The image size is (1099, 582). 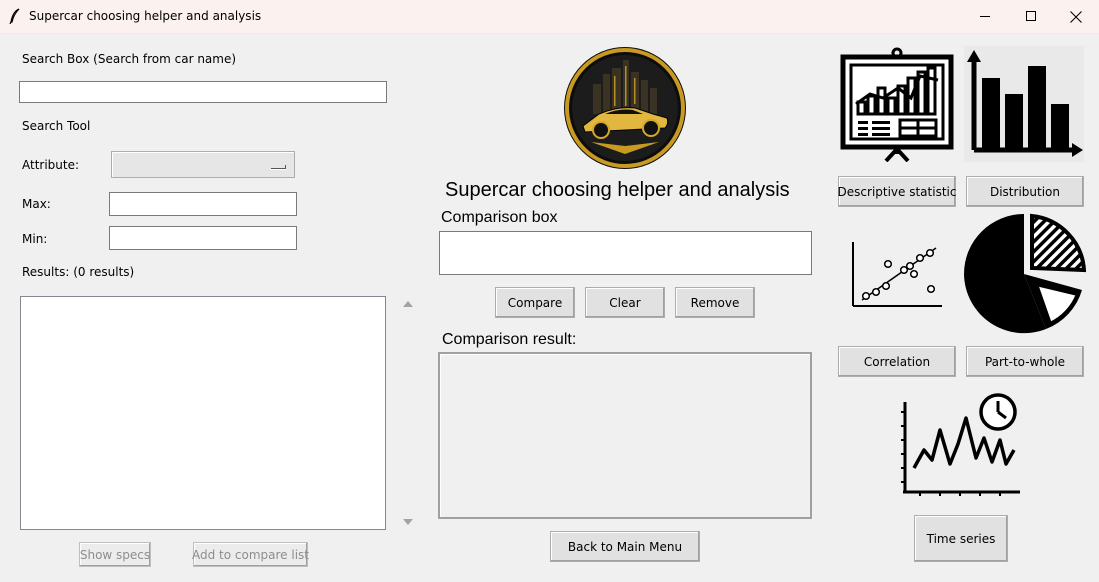 What do you see at coordinates (129, 59) in the screenshot?
I see `search-box-label: Search Box (Search from car name)` at bounding box center [129, 59].